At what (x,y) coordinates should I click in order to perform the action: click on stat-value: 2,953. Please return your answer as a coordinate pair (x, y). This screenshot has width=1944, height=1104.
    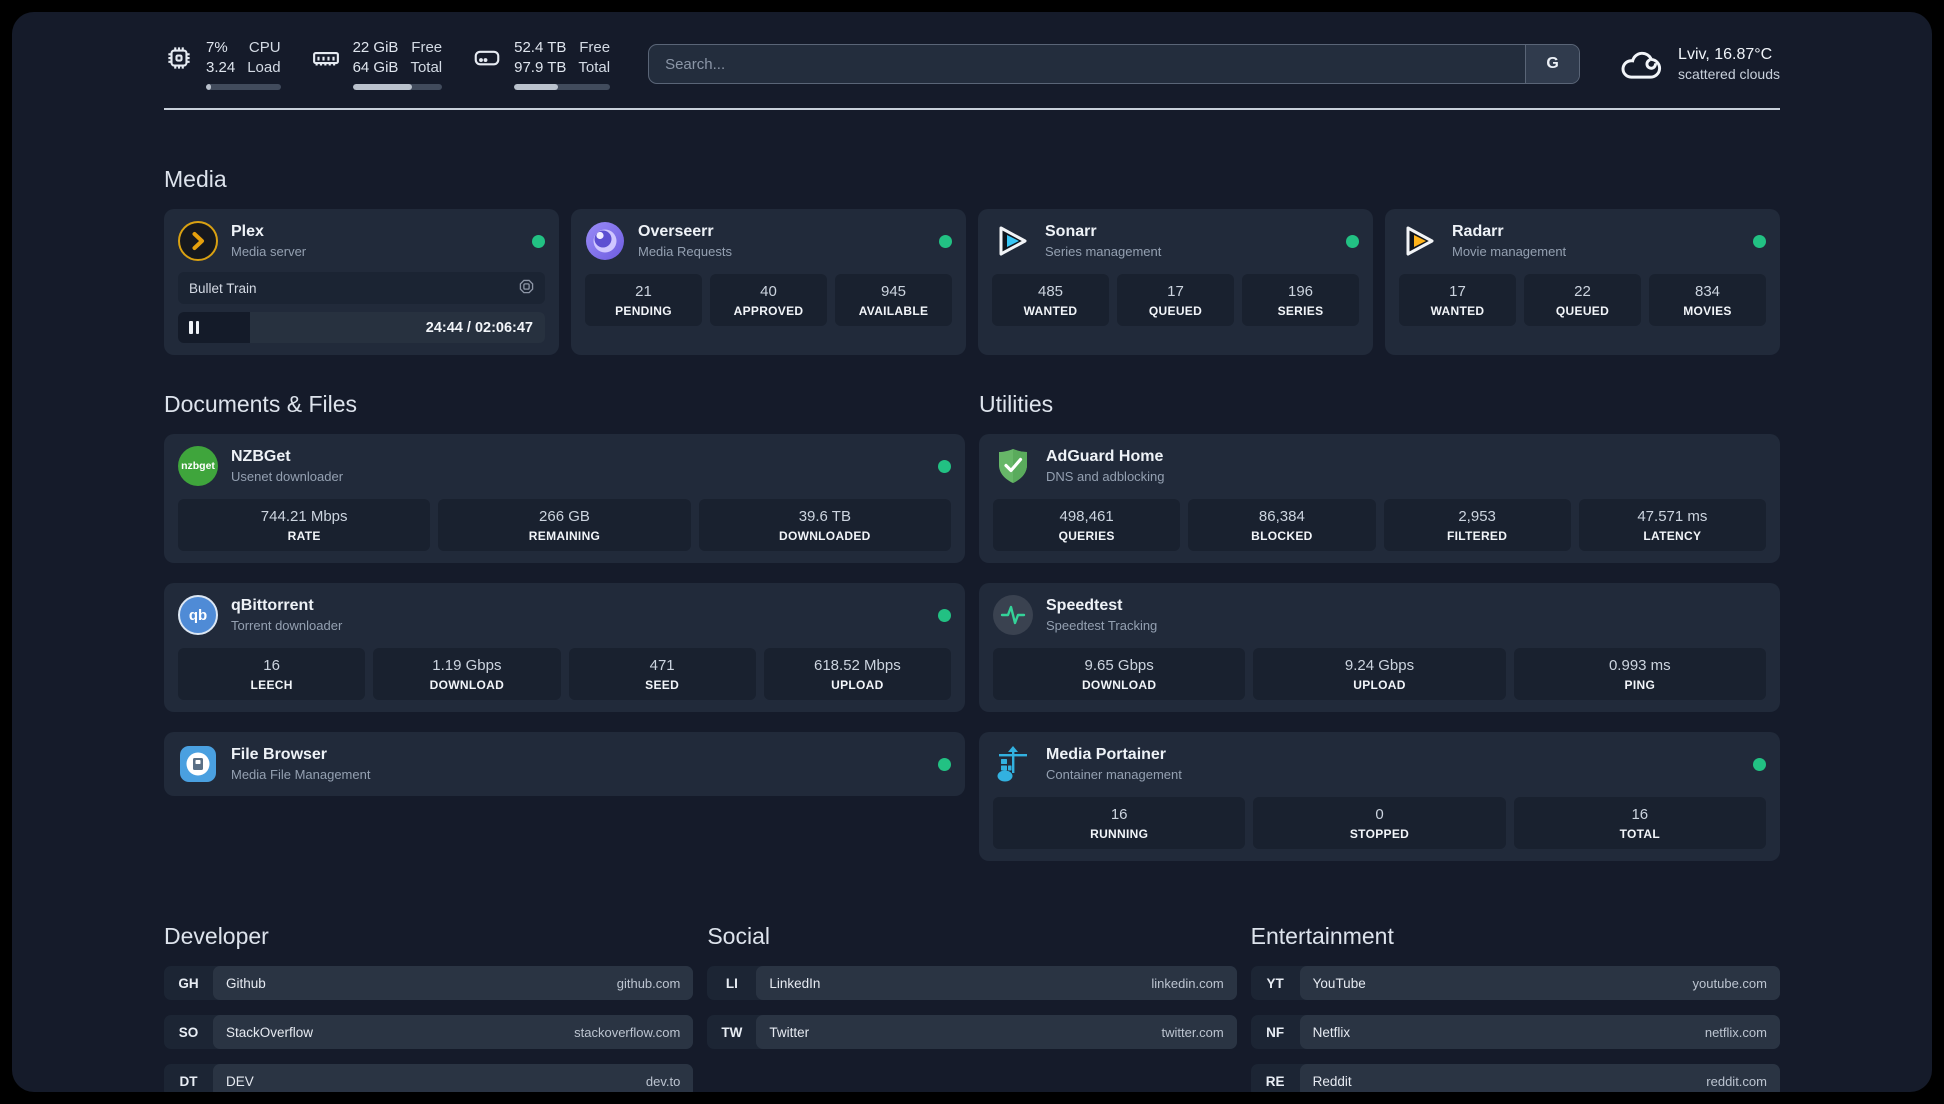
    Looking at the image, I should click on (1477, 516).